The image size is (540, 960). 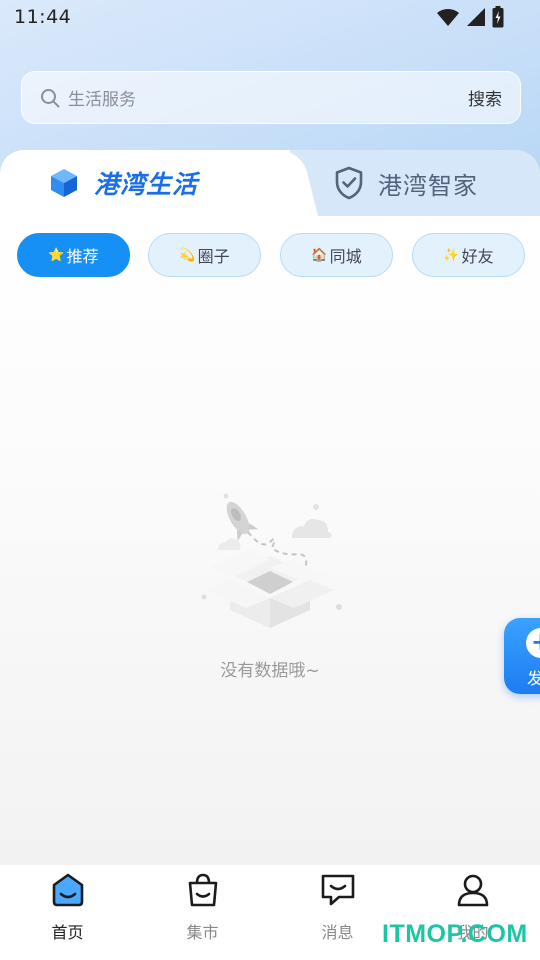 I want to click on status-bar: 11:44, so click(x=270, y=17).